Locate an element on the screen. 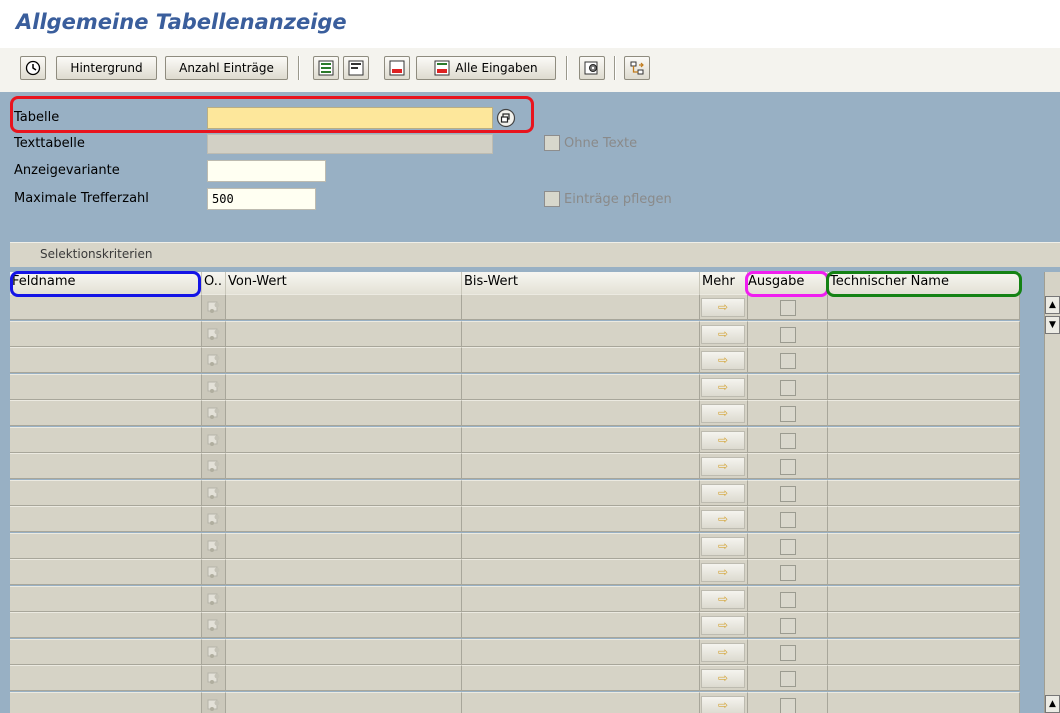 Image resolution: width=1060 pixels, height=713 pixels. list-settings-button is located at coordinates (592, 68).